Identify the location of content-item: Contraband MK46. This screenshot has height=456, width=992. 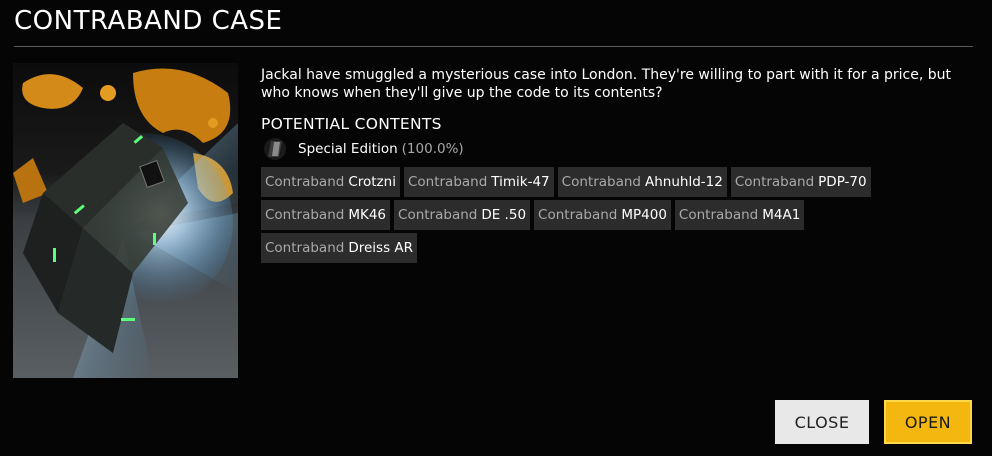
(326, 215).